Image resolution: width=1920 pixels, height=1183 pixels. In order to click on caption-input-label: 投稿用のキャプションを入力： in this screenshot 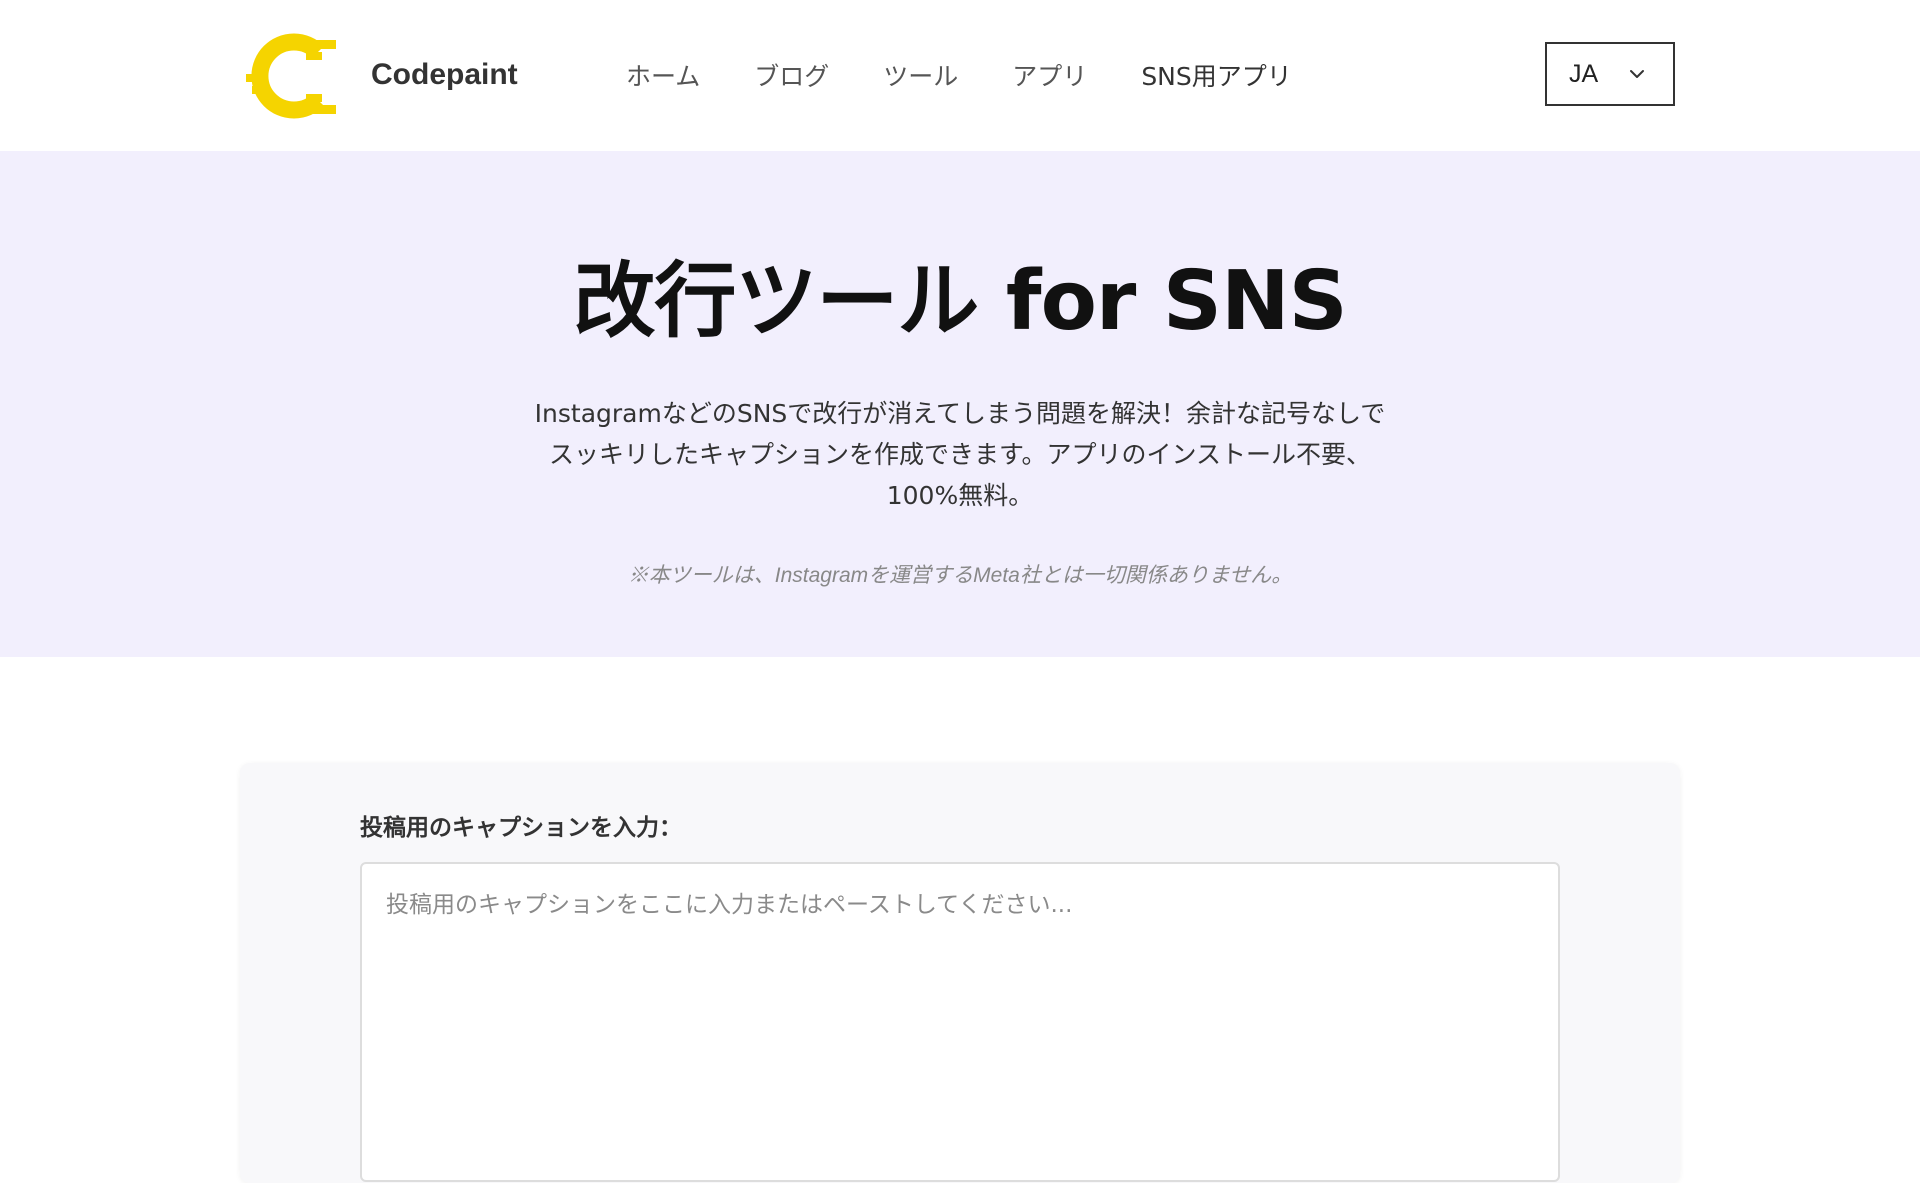, I will do `click(521, 828)`.